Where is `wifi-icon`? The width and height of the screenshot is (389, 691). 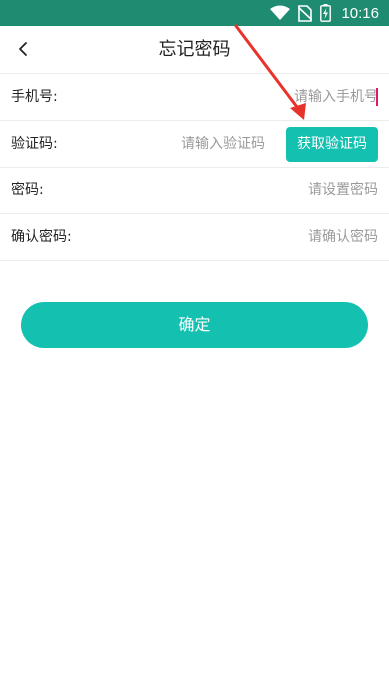 wifi-icon is located at coordinates (280, 13).